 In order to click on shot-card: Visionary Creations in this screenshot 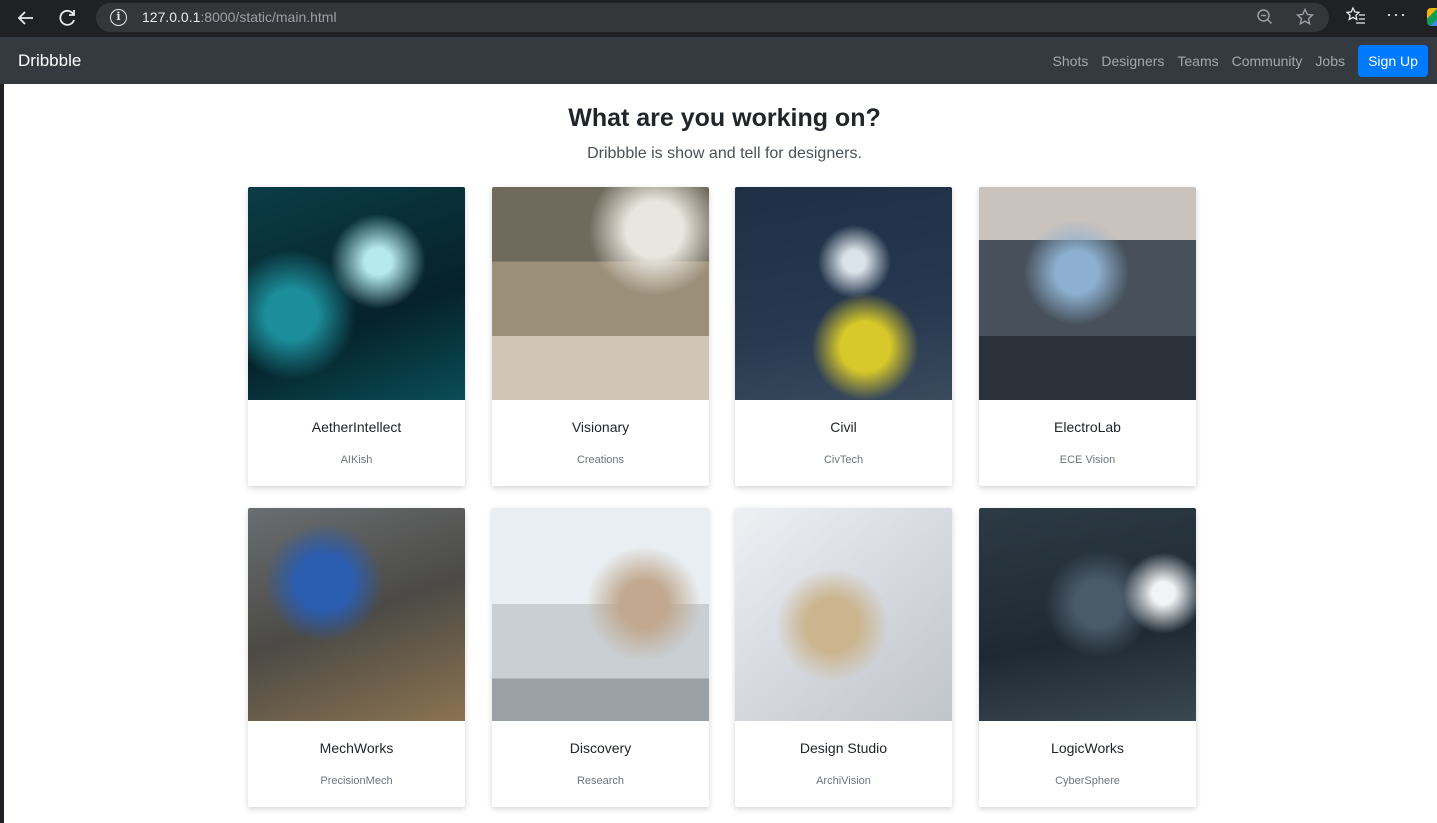, I will do `click(600, 336)`.